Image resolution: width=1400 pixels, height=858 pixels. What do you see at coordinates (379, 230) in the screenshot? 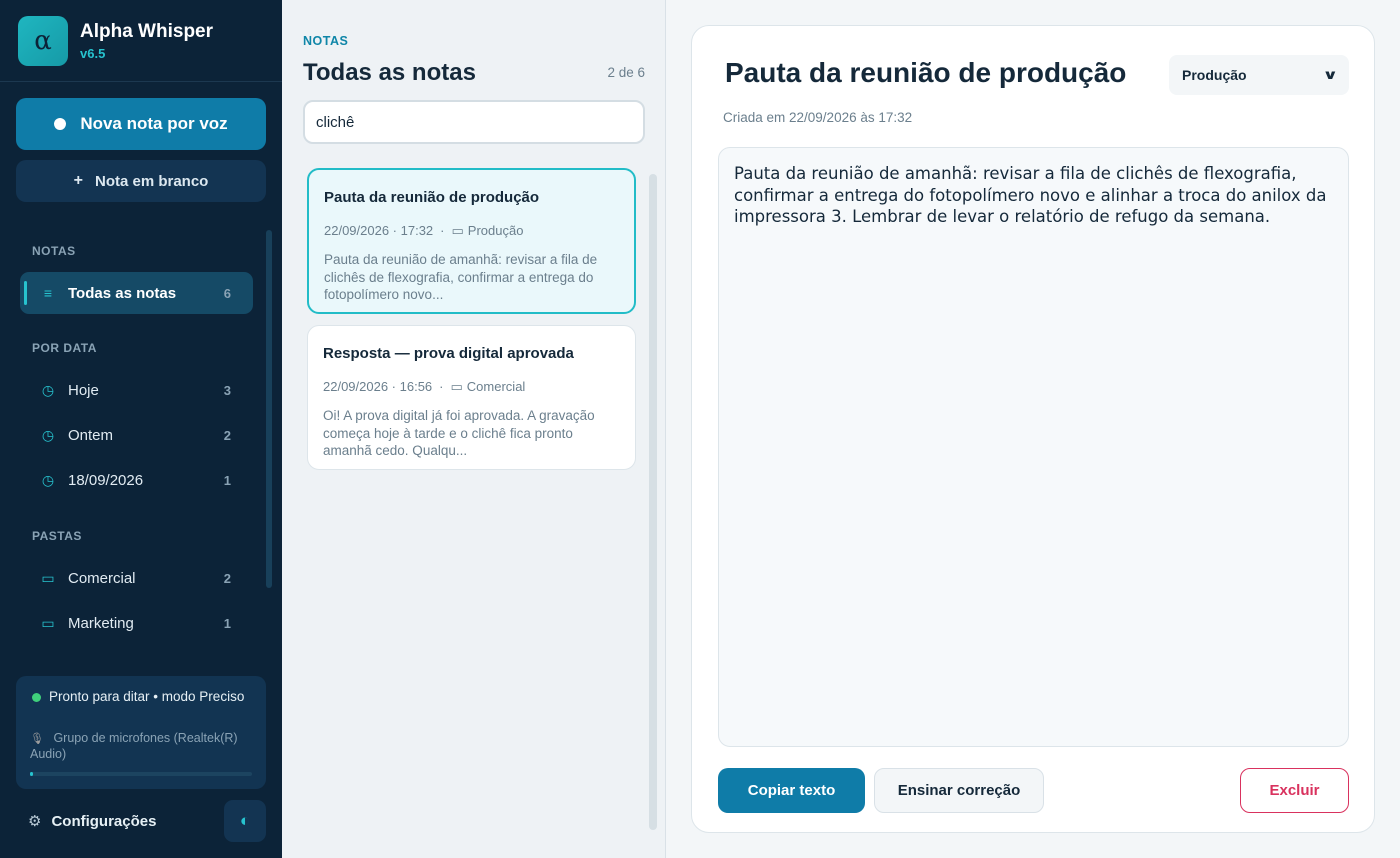
I see `note-date: 22/09/2026 · 17:32` at bounding box center [379, 230].